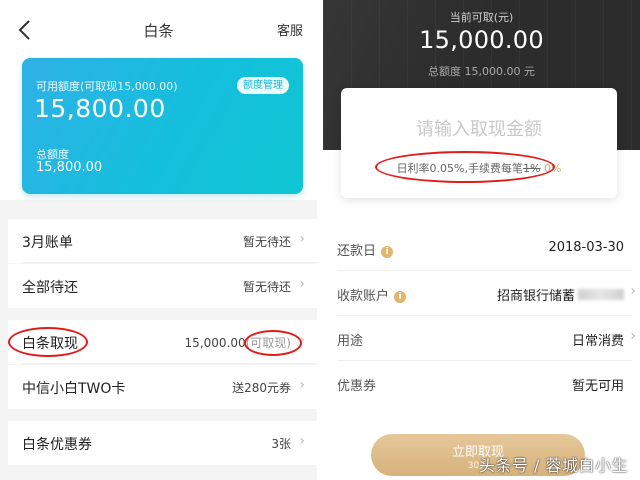 The height and width of the screenshot is (480, 640). I want to click on fee-current: 0%, so click(552, 168).